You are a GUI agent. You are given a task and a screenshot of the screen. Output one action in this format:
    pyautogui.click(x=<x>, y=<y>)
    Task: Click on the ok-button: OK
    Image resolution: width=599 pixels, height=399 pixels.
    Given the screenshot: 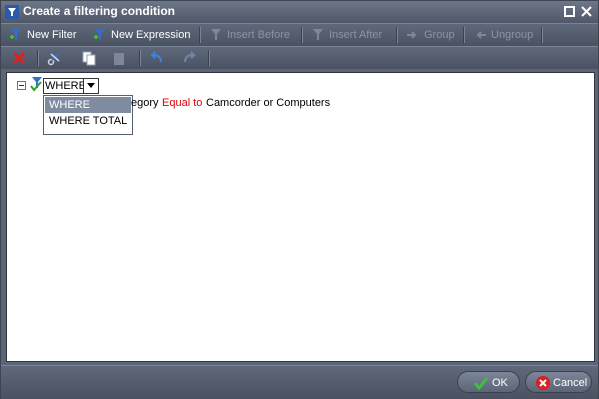 What is the action you would take?
    pyautogui.click(x=488, y=382)
    